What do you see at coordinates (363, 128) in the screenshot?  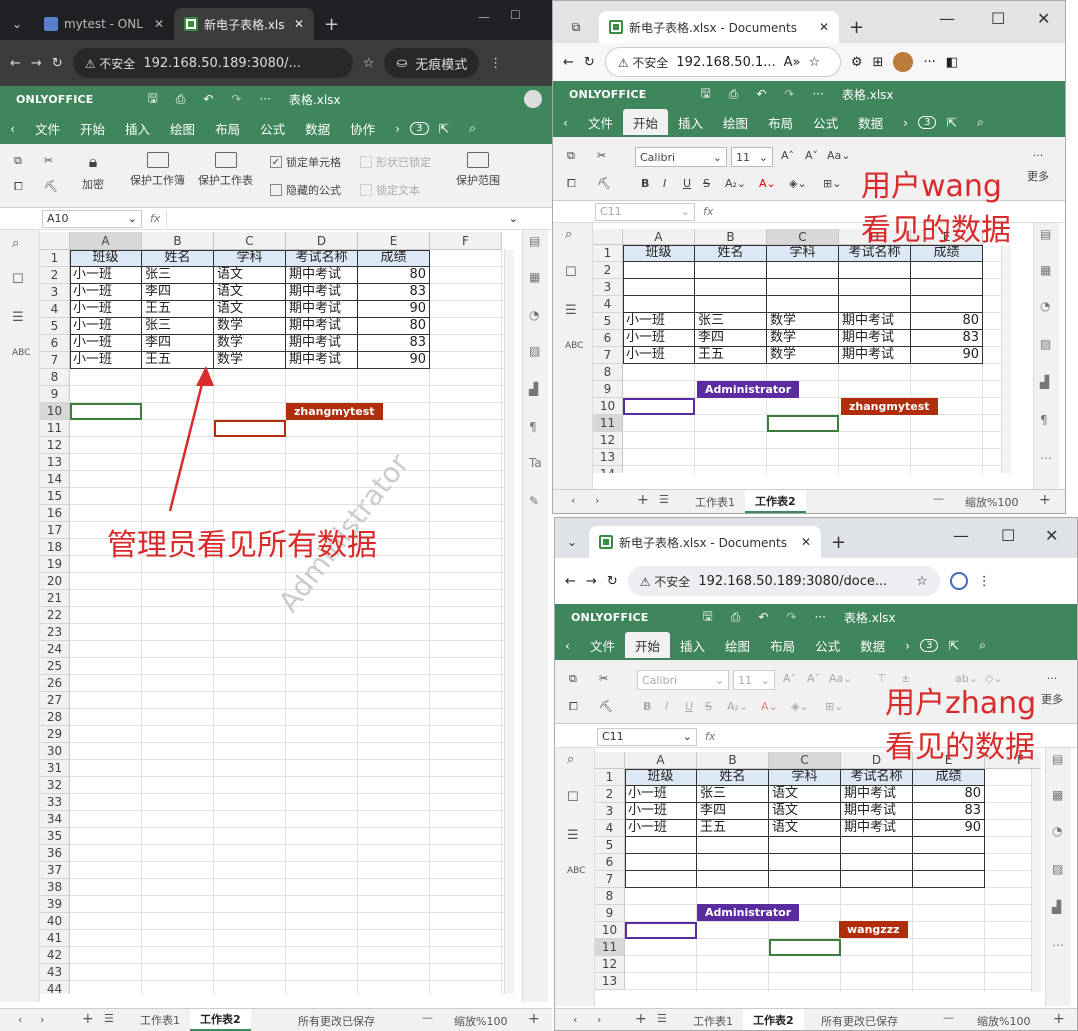 I see `menu-collaborate: 协作` at bounding box center [363, 128].